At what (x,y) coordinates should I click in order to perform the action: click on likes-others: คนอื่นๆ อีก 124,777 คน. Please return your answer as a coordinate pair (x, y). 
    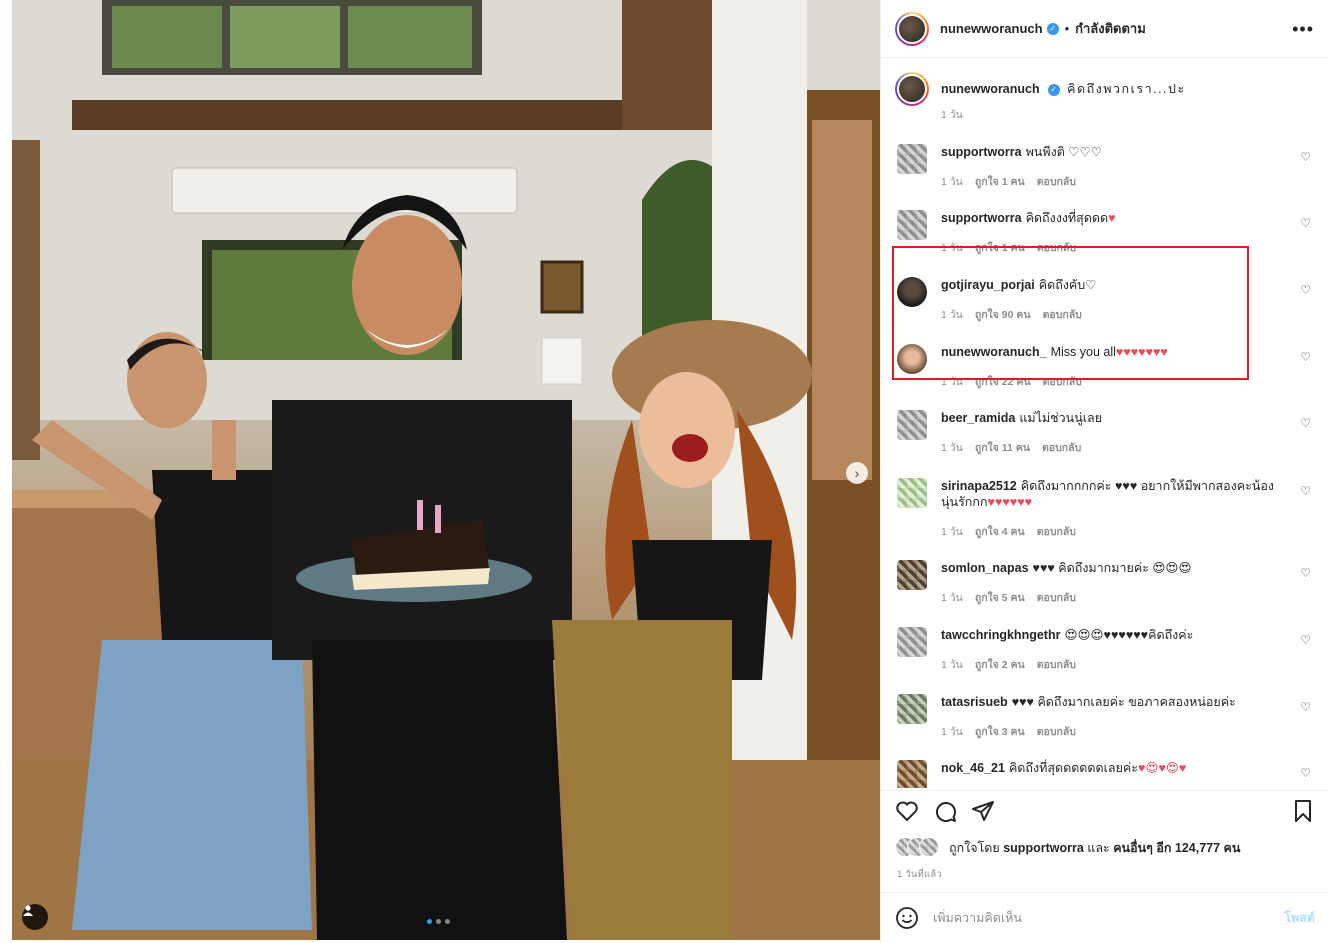
    Looking at the image, I should click on (1176, 848).